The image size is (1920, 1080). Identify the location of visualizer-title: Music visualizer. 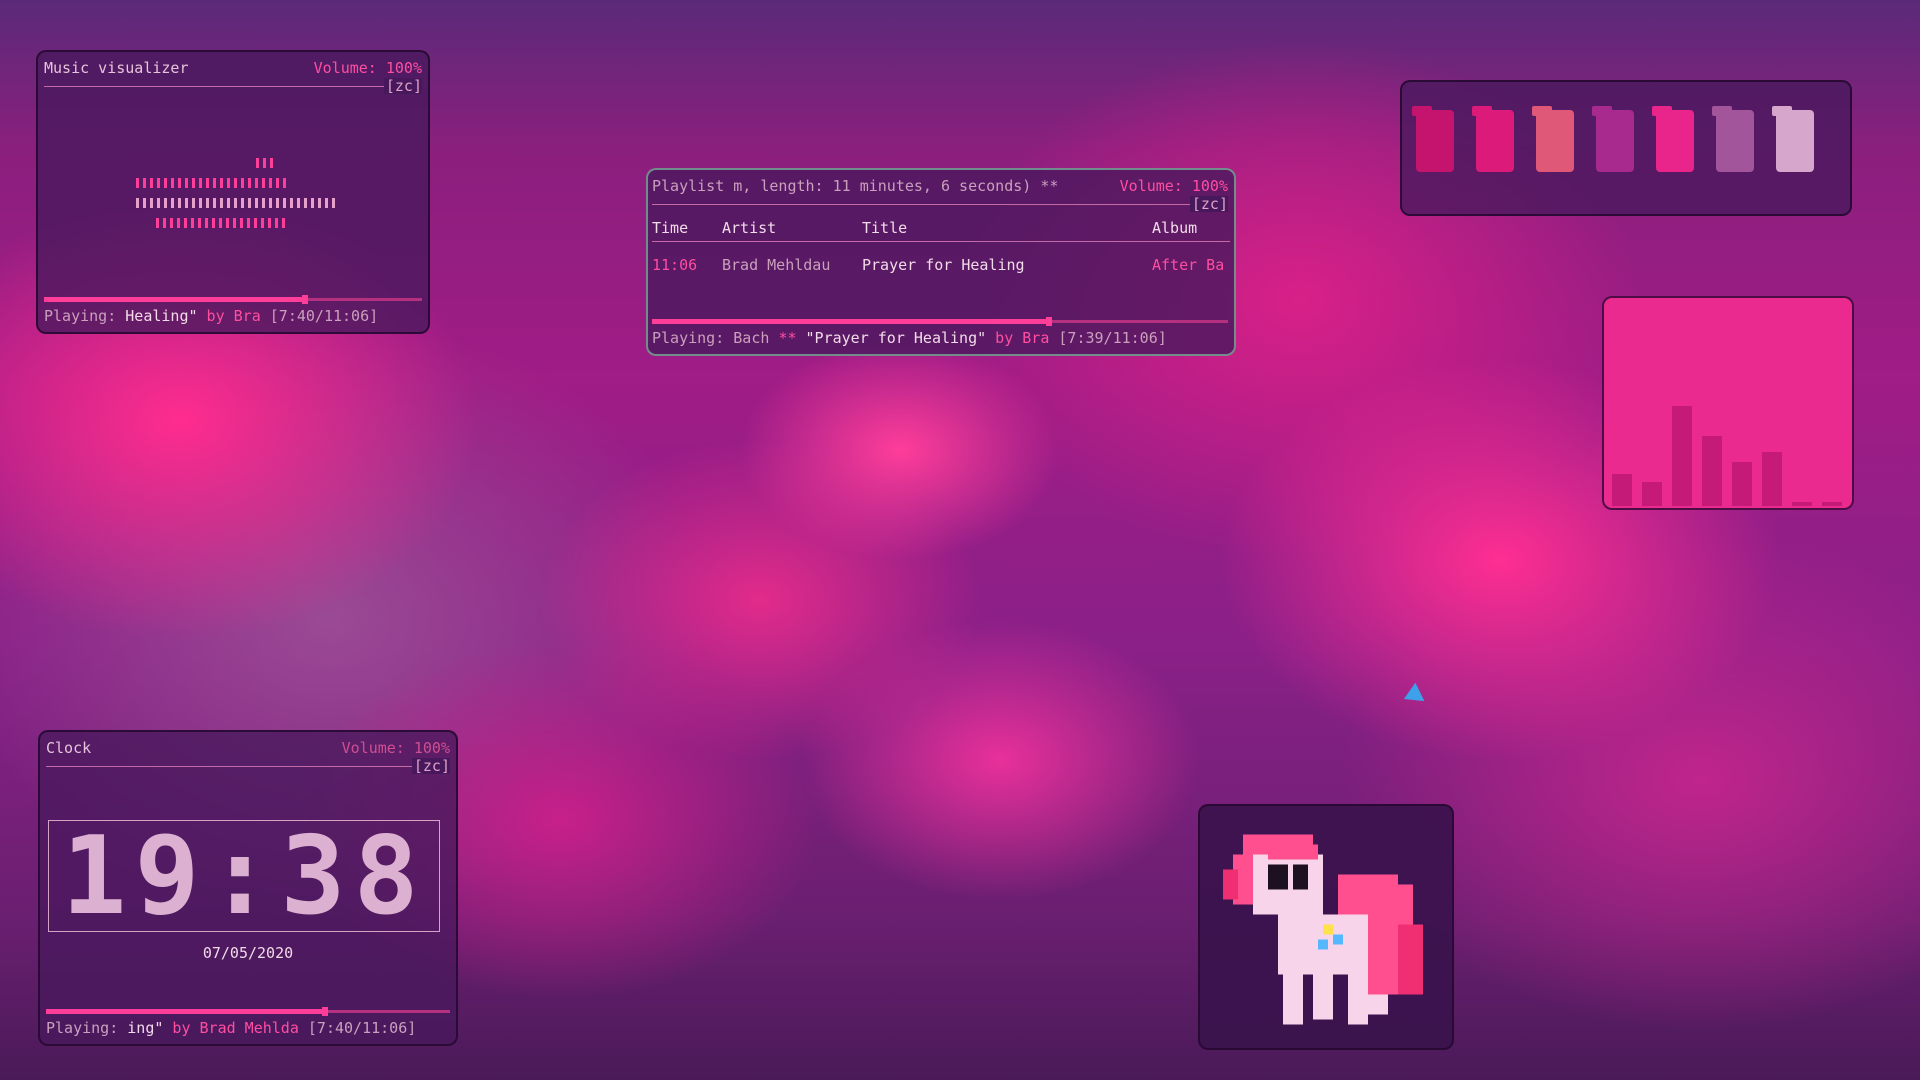
(116, 68).